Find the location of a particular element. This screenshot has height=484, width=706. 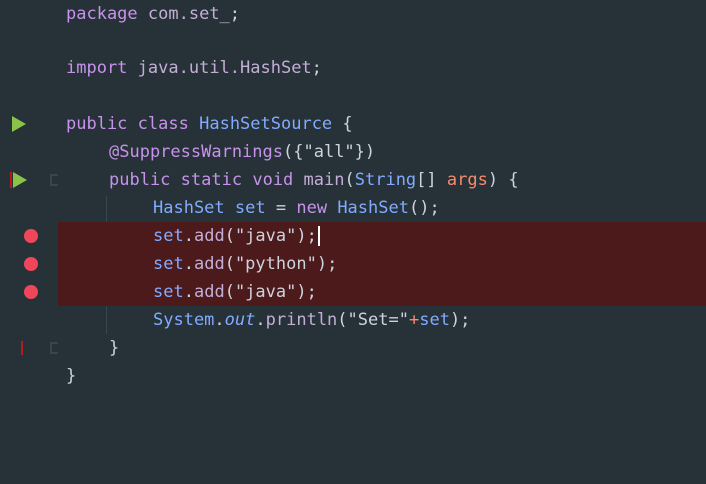

class-name: HashSetSource is located at coordinates (266, 124).